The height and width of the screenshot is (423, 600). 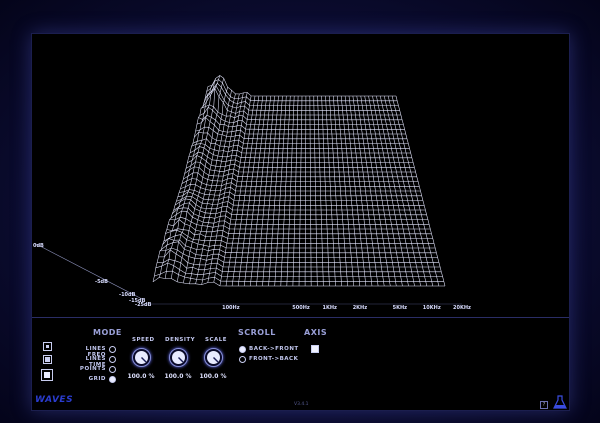 What do you see at coordinates (560, 402) in the screenshot?
I see `flask-icon` at bounding box center [560, 402].